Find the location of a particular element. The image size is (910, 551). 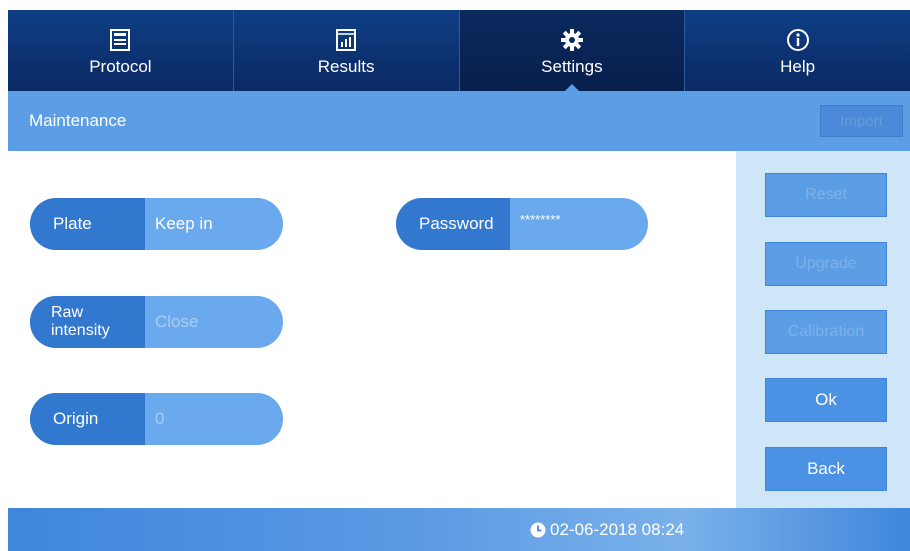

tab-settings: Settings is located at coordinates (571, 51).